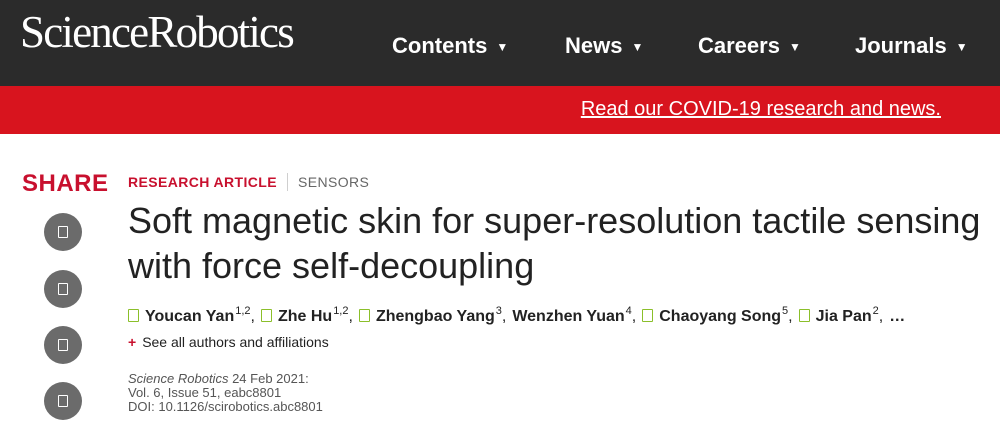 This screenshot has width=1000, height=434. Describe the element at coordinates (594, 45) in the screenshot. I see `nav-label: News` at that location.